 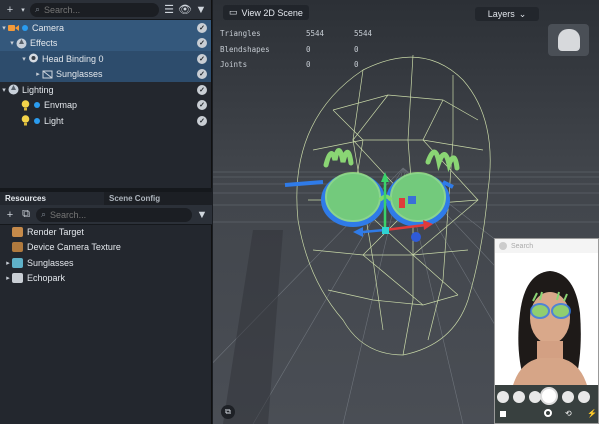 I want to click on preview-top-bar: Search, so click(x=546, y=246).